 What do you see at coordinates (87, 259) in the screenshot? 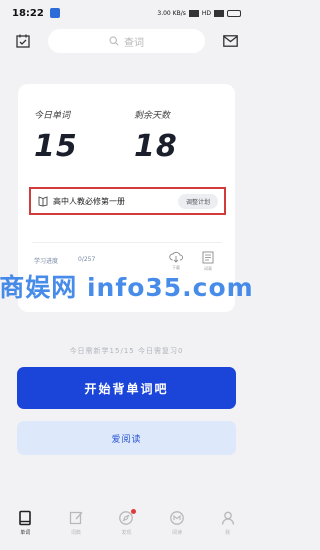
I see `progress-value: 0/257` at bounding box center [87, 259].